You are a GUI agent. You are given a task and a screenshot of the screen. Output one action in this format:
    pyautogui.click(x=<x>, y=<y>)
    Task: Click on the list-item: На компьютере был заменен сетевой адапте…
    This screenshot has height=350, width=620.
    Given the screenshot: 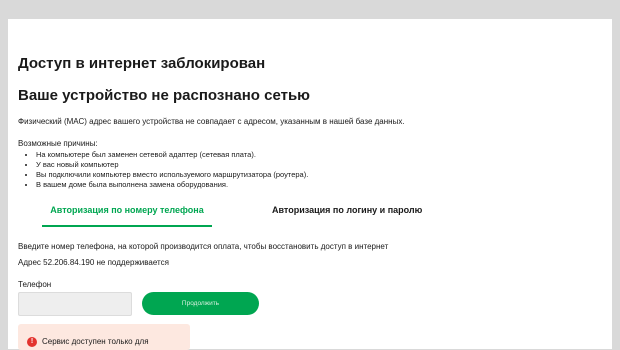 What is the action you would take?
    pyautogui.click(x=172, y=155)
    